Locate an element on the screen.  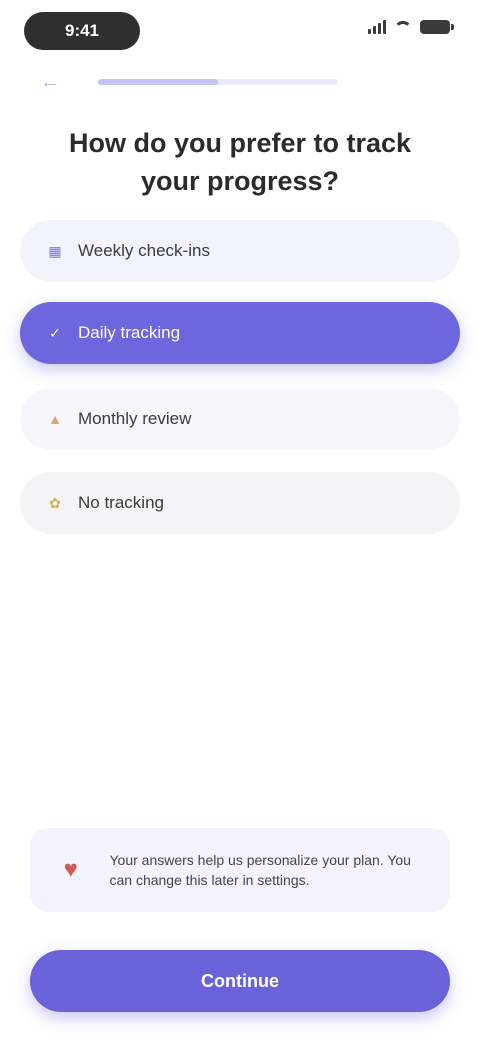
option-daily: ✓ Daily tracking is located at coordinates (240, 333).